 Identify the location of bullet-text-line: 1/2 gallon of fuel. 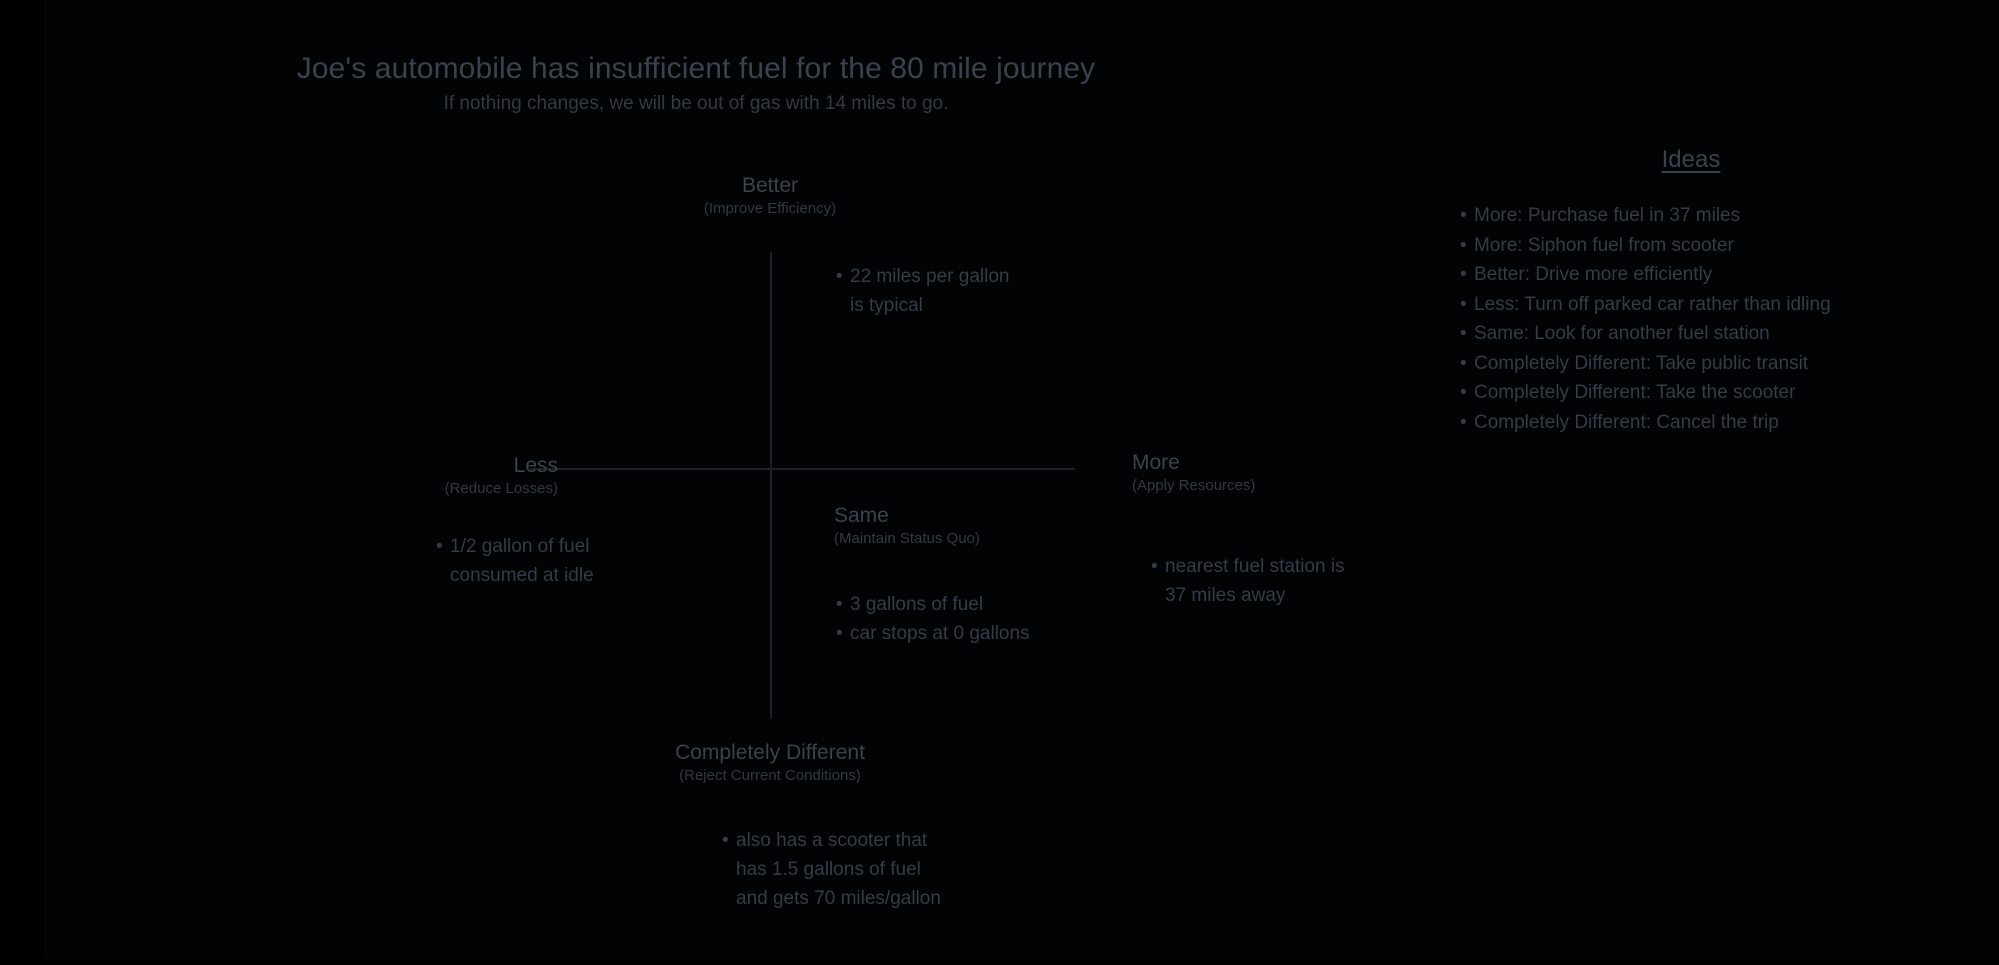
(520, 546).